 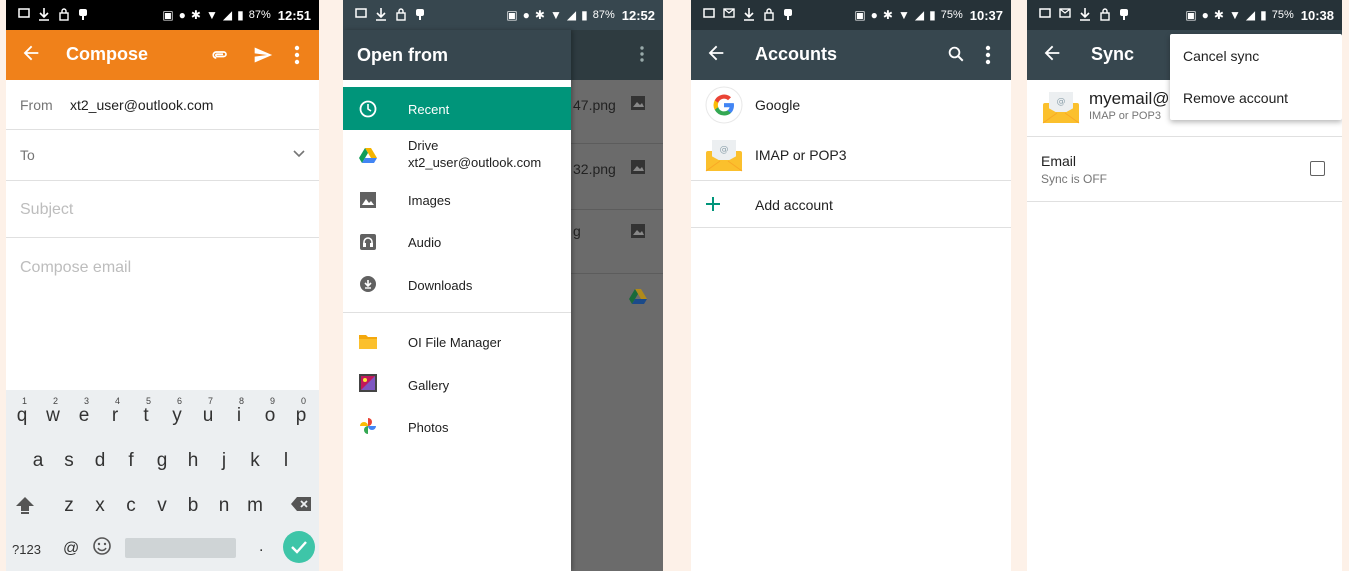 What do you see at coordinates (457, 241) in the screenshot?
I see `drawer-item-audio: Audio` at bounding box center [457, 241].